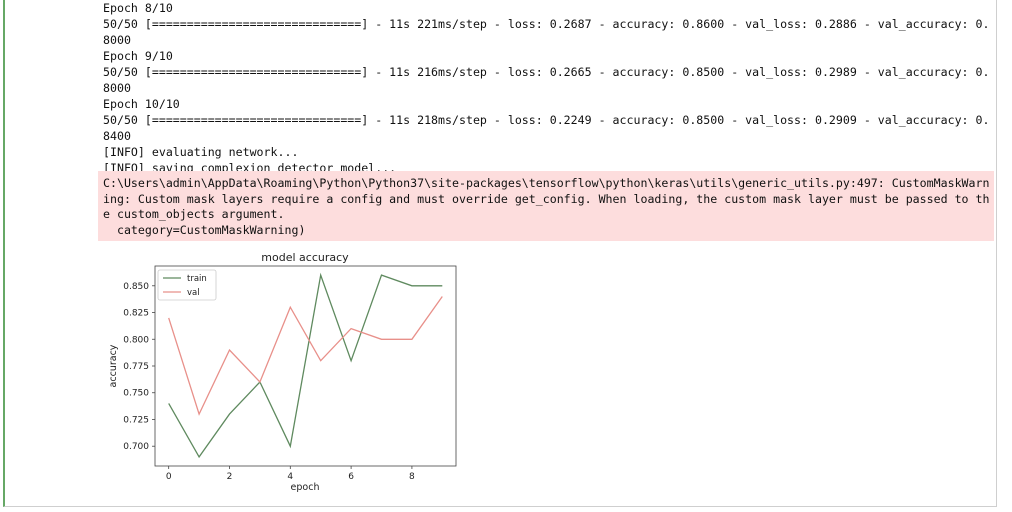  What do you see at coordinates (230, 477) in the screenshot?
I see `x-tick-label: 2` at bounding box center [230, 477].